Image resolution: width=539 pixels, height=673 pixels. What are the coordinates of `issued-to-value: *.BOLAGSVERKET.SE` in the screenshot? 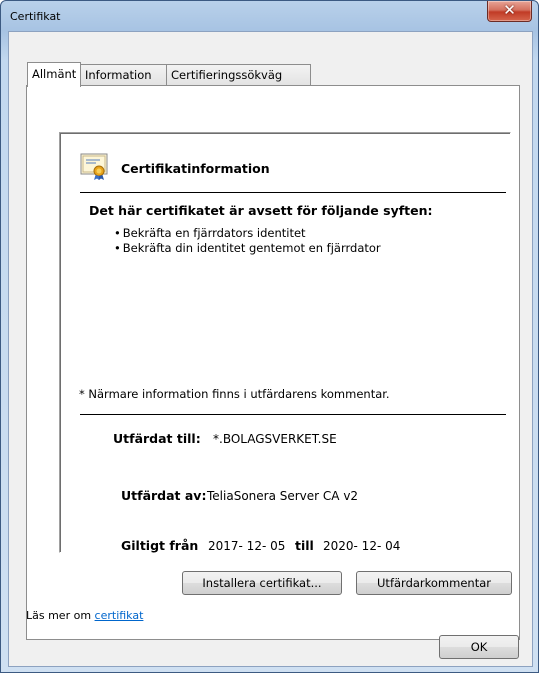 It's located at (275, 439).